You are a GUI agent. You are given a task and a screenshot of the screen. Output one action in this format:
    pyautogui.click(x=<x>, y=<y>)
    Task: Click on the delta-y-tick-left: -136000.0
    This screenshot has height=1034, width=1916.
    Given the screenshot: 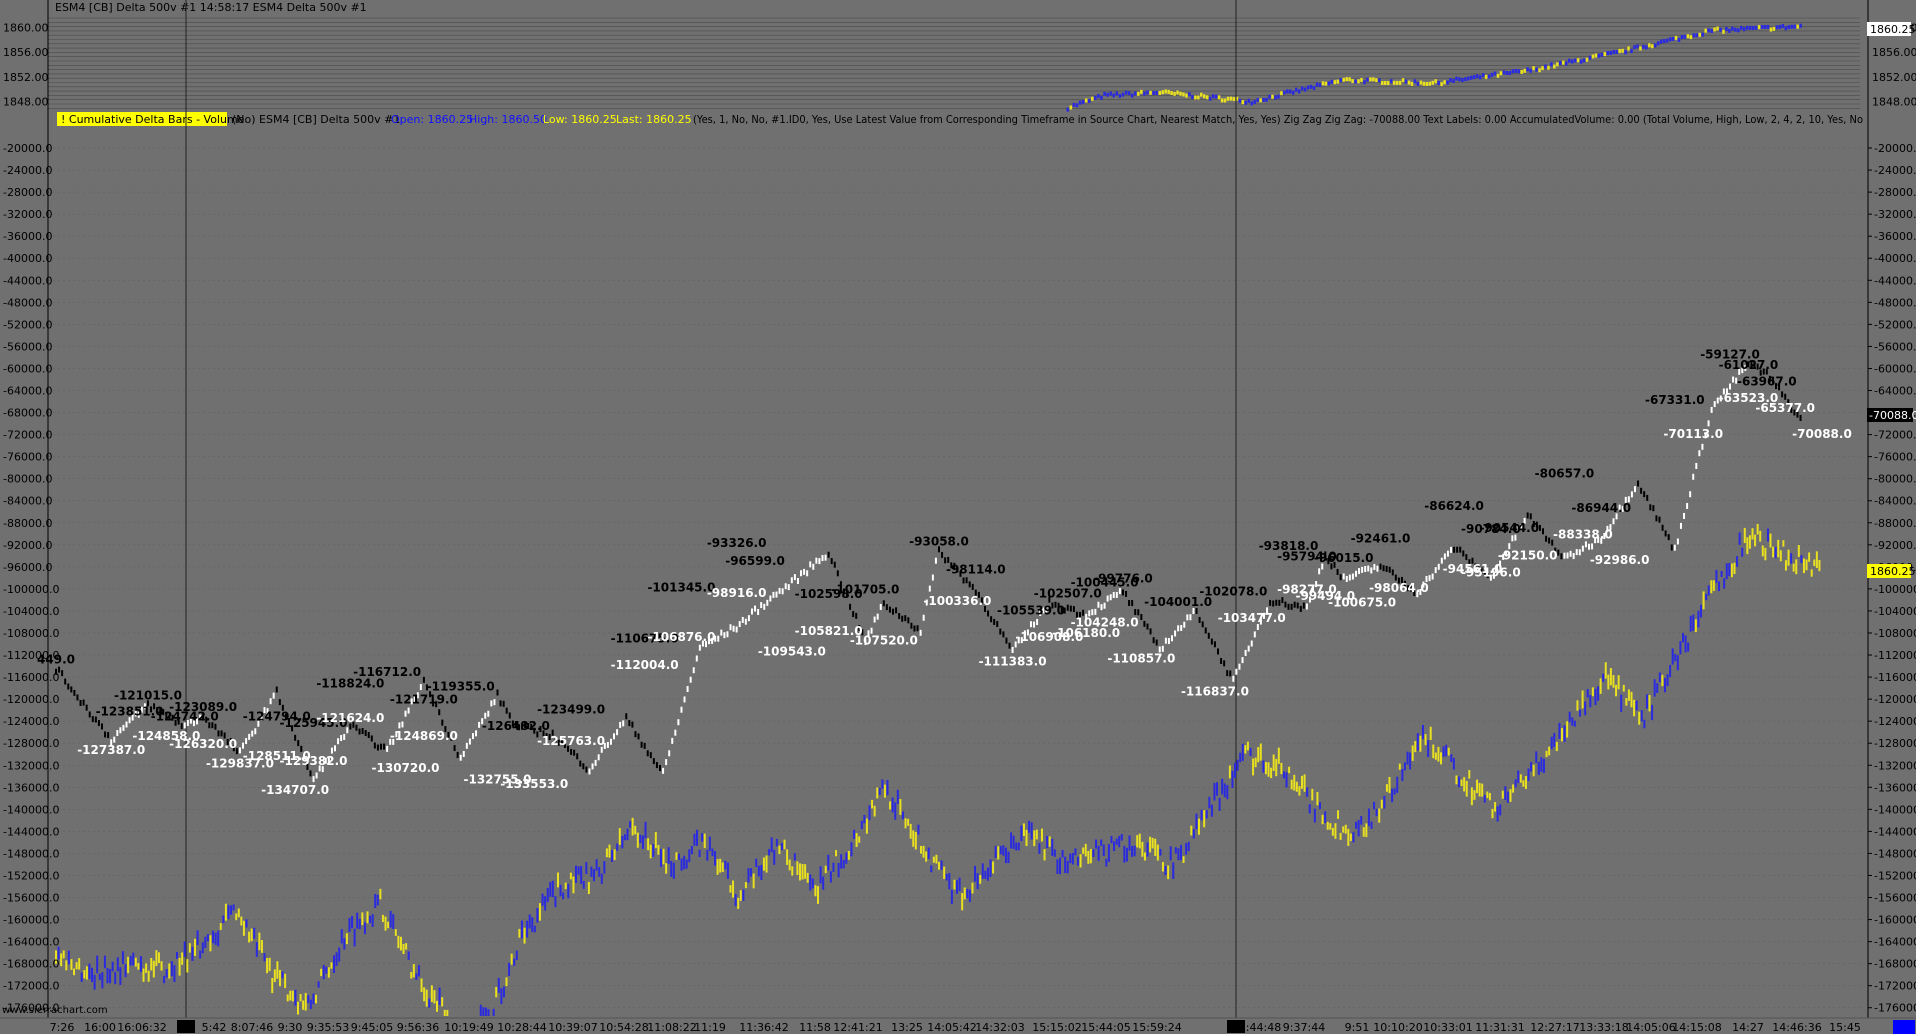 What is the action you would take?
    pyautogui.click(x=31, y=787)
    